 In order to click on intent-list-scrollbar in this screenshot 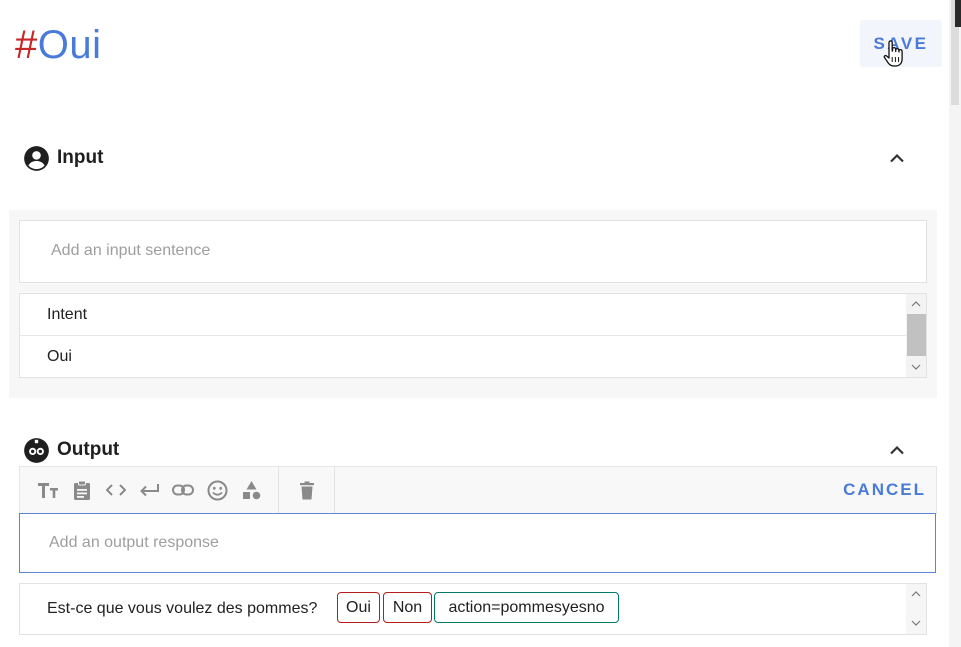, I will do `click(916, 335)`.